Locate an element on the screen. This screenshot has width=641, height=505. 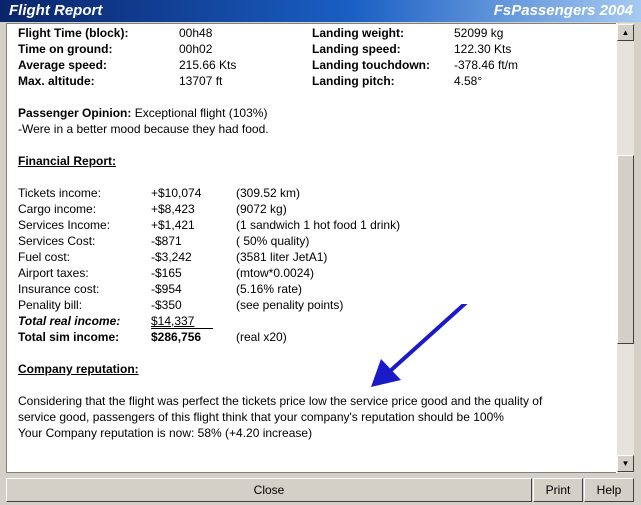
total-sim-income-detail: (real x20) is located at coordinates (261, 337).